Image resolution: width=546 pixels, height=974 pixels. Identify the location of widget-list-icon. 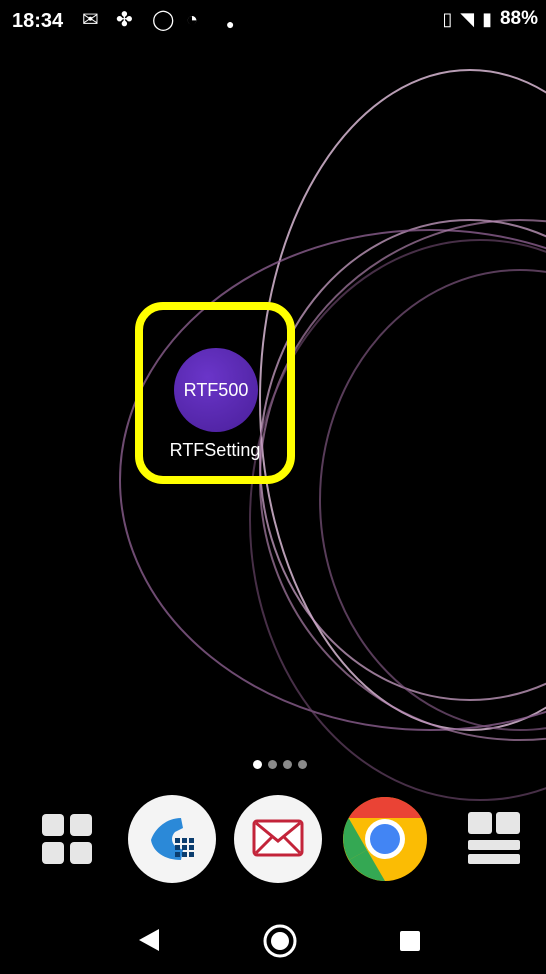
(494, 838).